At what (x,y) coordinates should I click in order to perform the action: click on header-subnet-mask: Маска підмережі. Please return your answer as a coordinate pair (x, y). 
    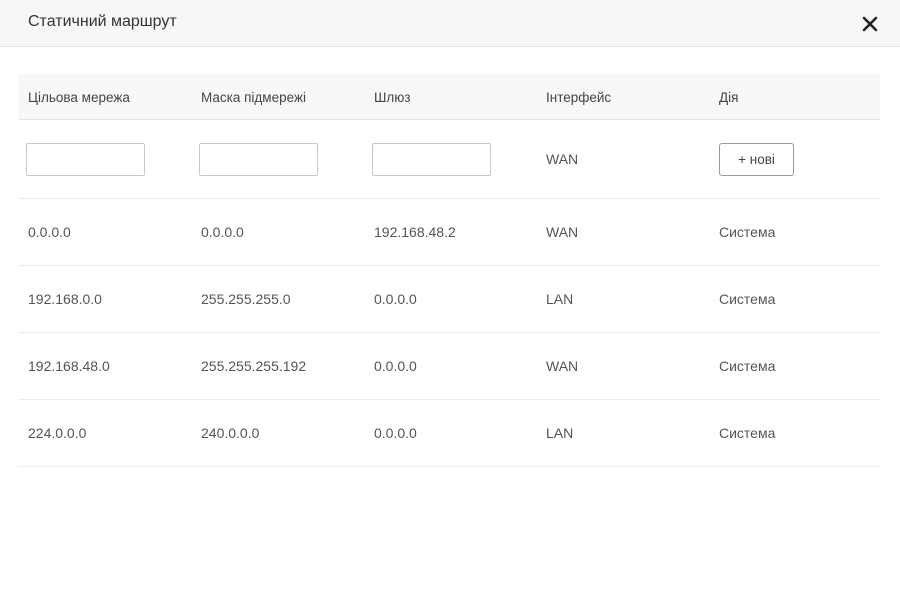
    Looking at the image, I should click on (253, 97).